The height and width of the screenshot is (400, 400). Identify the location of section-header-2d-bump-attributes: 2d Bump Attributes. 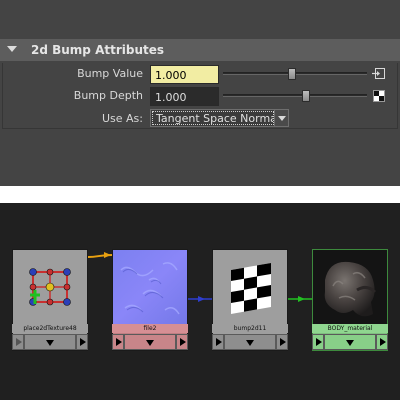
(200, 50).